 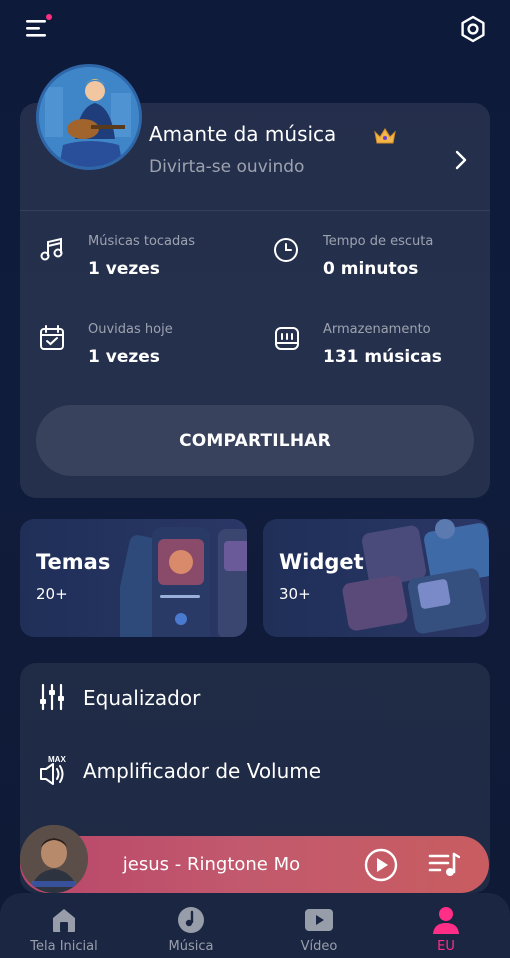 What do you see at coordinates (287, 338) in the screenshot?
I see `storage-icon` at bounding box center [287, 338].